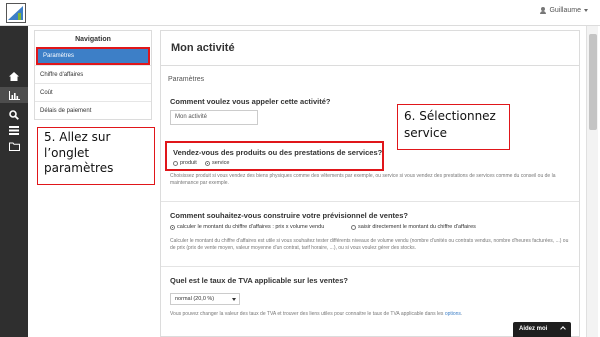 This screenshot has width=600, height=337. Describe the element at coordinates (533, 329) in the screenshot. I see `help-widget-label: Aidez moi` at that location.